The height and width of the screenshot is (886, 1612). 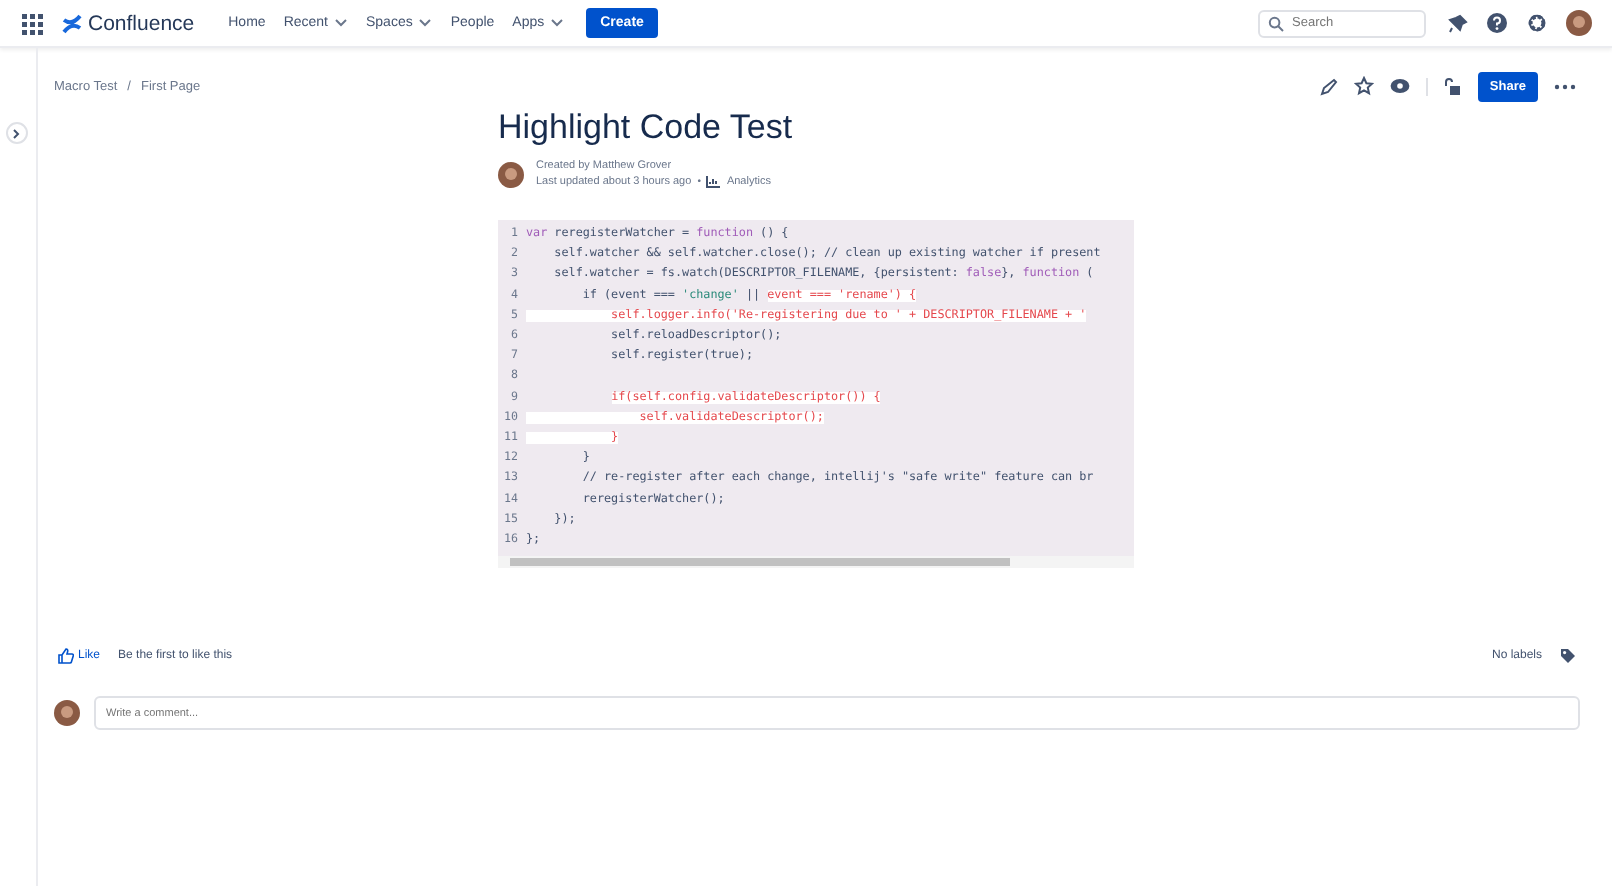 I want to click on label-icon, so click(x=1568, y=656).